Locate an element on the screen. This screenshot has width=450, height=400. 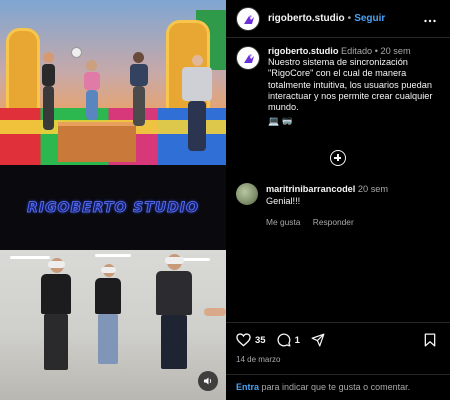
likes-count: 35 is located at coordinates (260, 340).